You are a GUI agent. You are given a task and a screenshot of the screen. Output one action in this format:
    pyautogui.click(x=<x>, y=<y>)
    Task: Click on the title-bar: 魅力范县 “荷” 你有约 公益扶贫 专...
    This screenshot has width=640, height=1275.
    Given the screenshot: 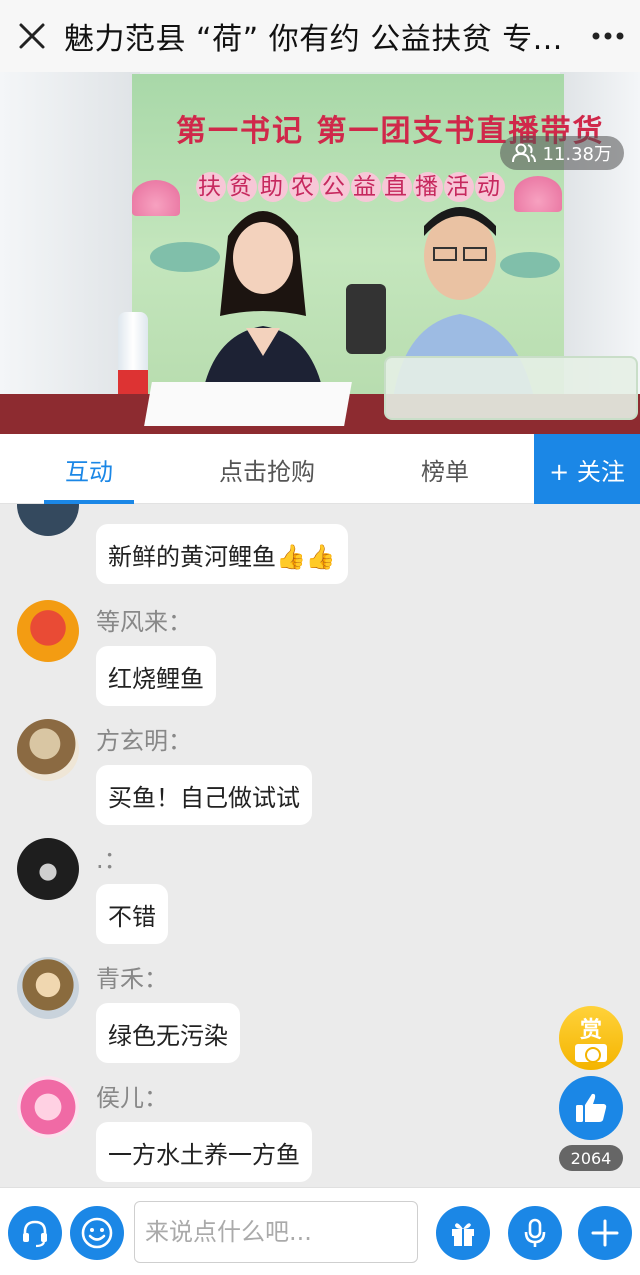 What is the action you would take?
    pyautogui.click(x=320, y=36)
    